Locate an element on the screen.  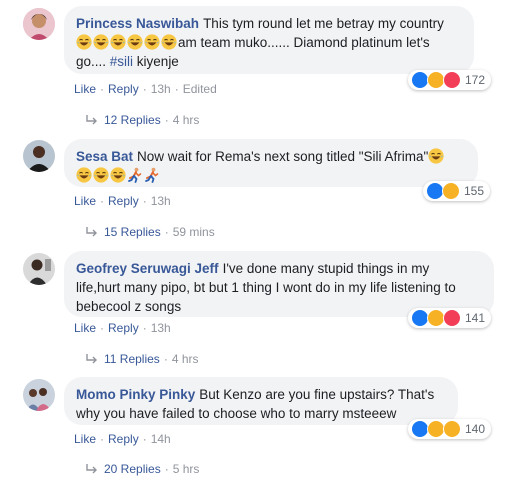
reaction-summary: 172 is located at coordinates (450, 80).